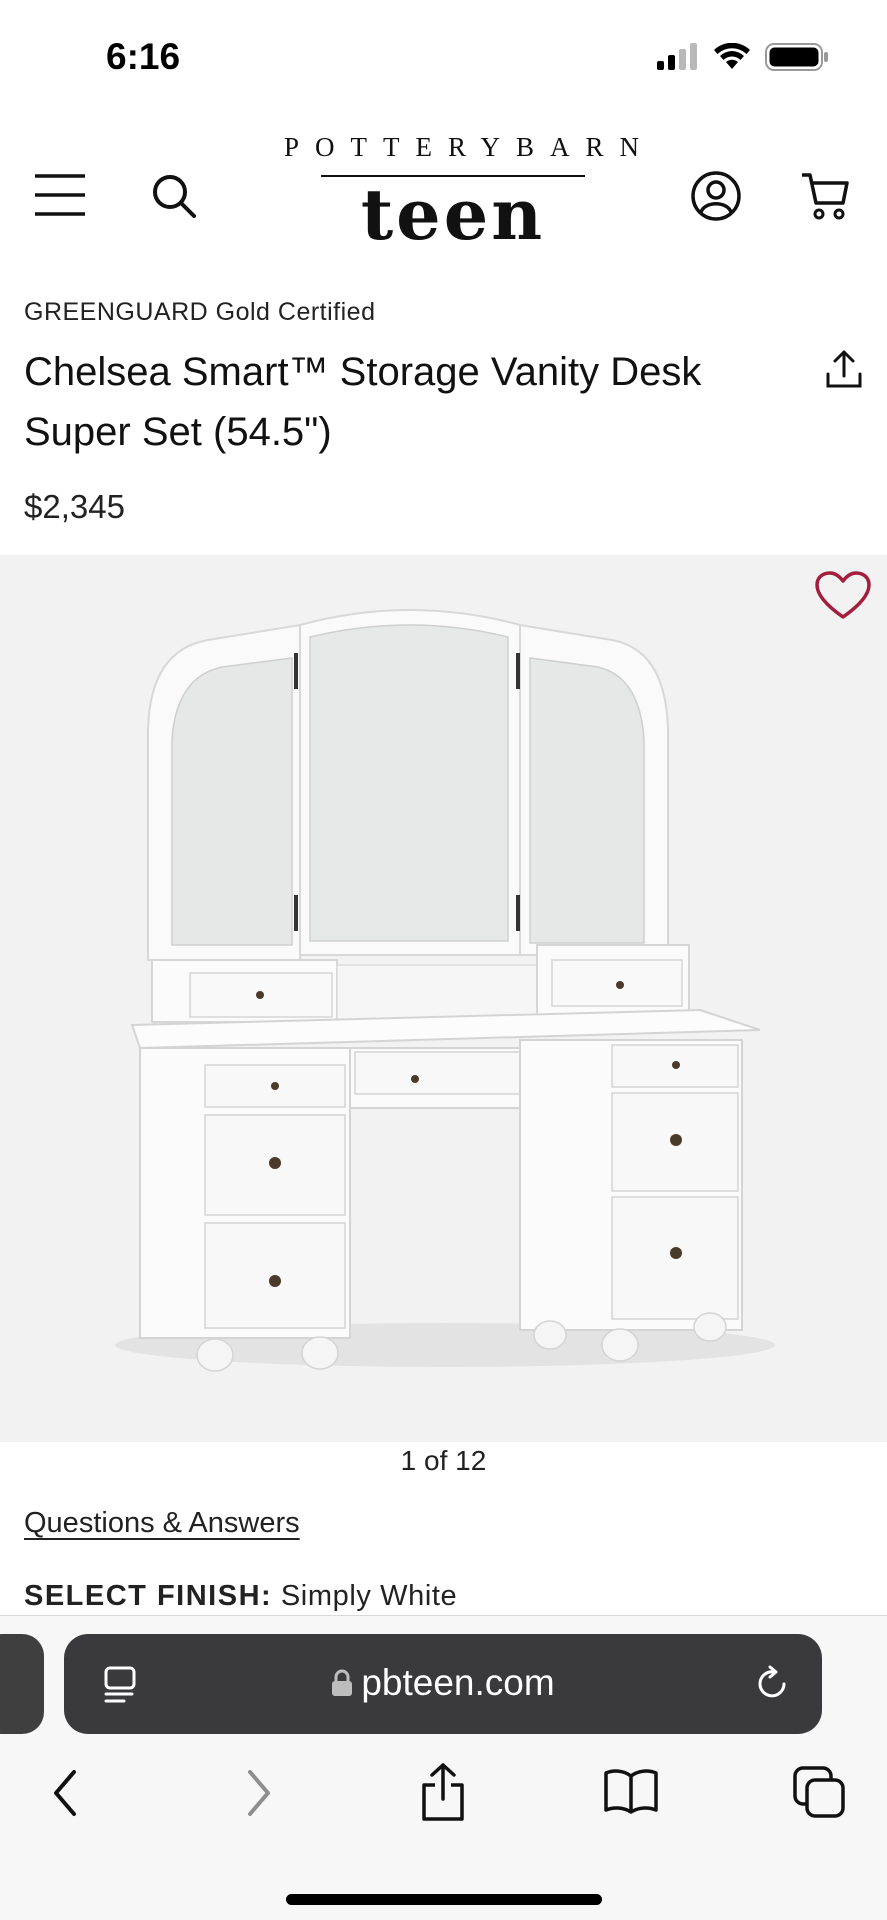  Describe the element at coordinates (819, 1792) in the screenshot. I see `tabs-icon` at that location.